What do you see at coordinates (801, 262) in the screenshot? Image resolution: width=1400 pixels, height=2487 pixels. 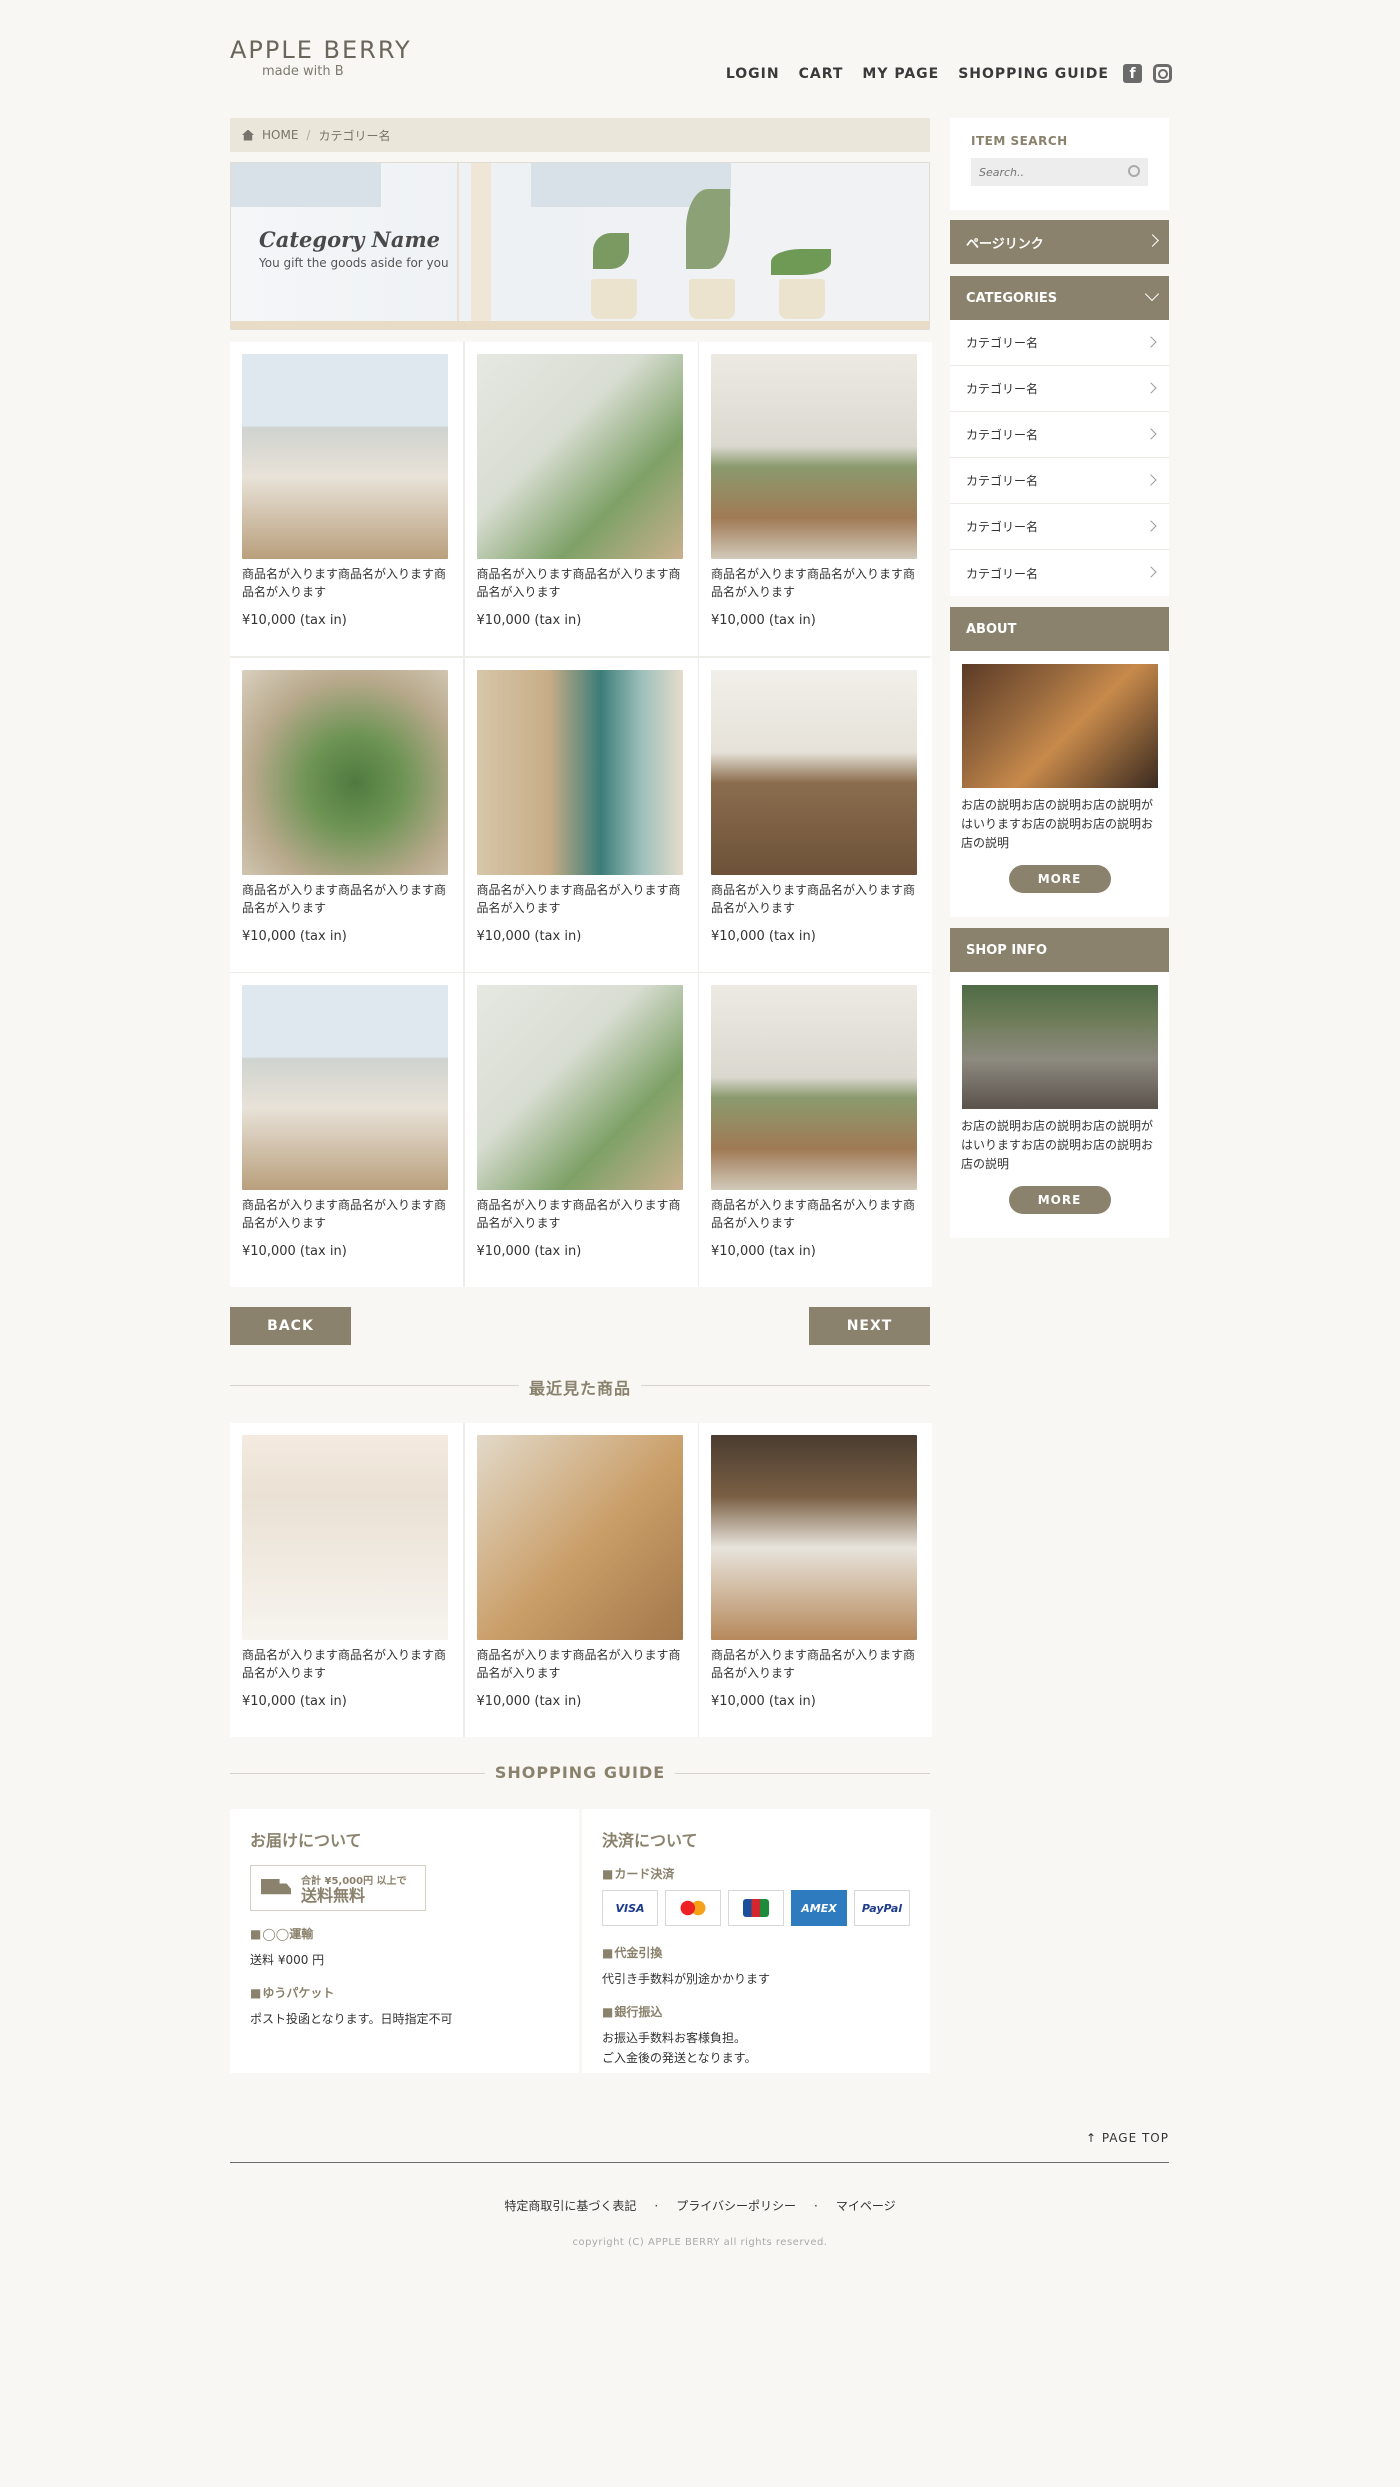 I see `plant-leaves` at bounding box center [801, 262].